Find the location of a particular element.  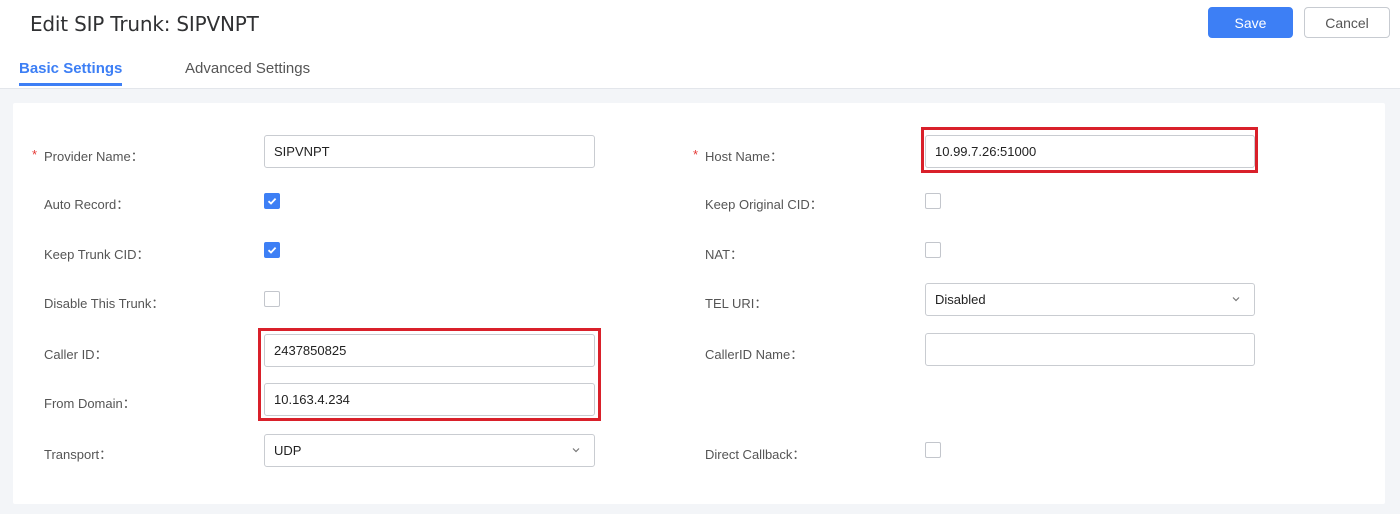

caller-id-input: 2437850825 is located at coordinates (429, 350).